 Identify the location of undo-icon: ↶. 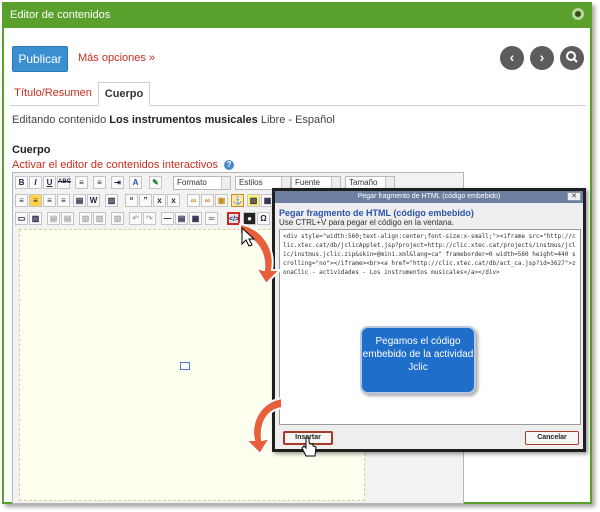
(135, 218).